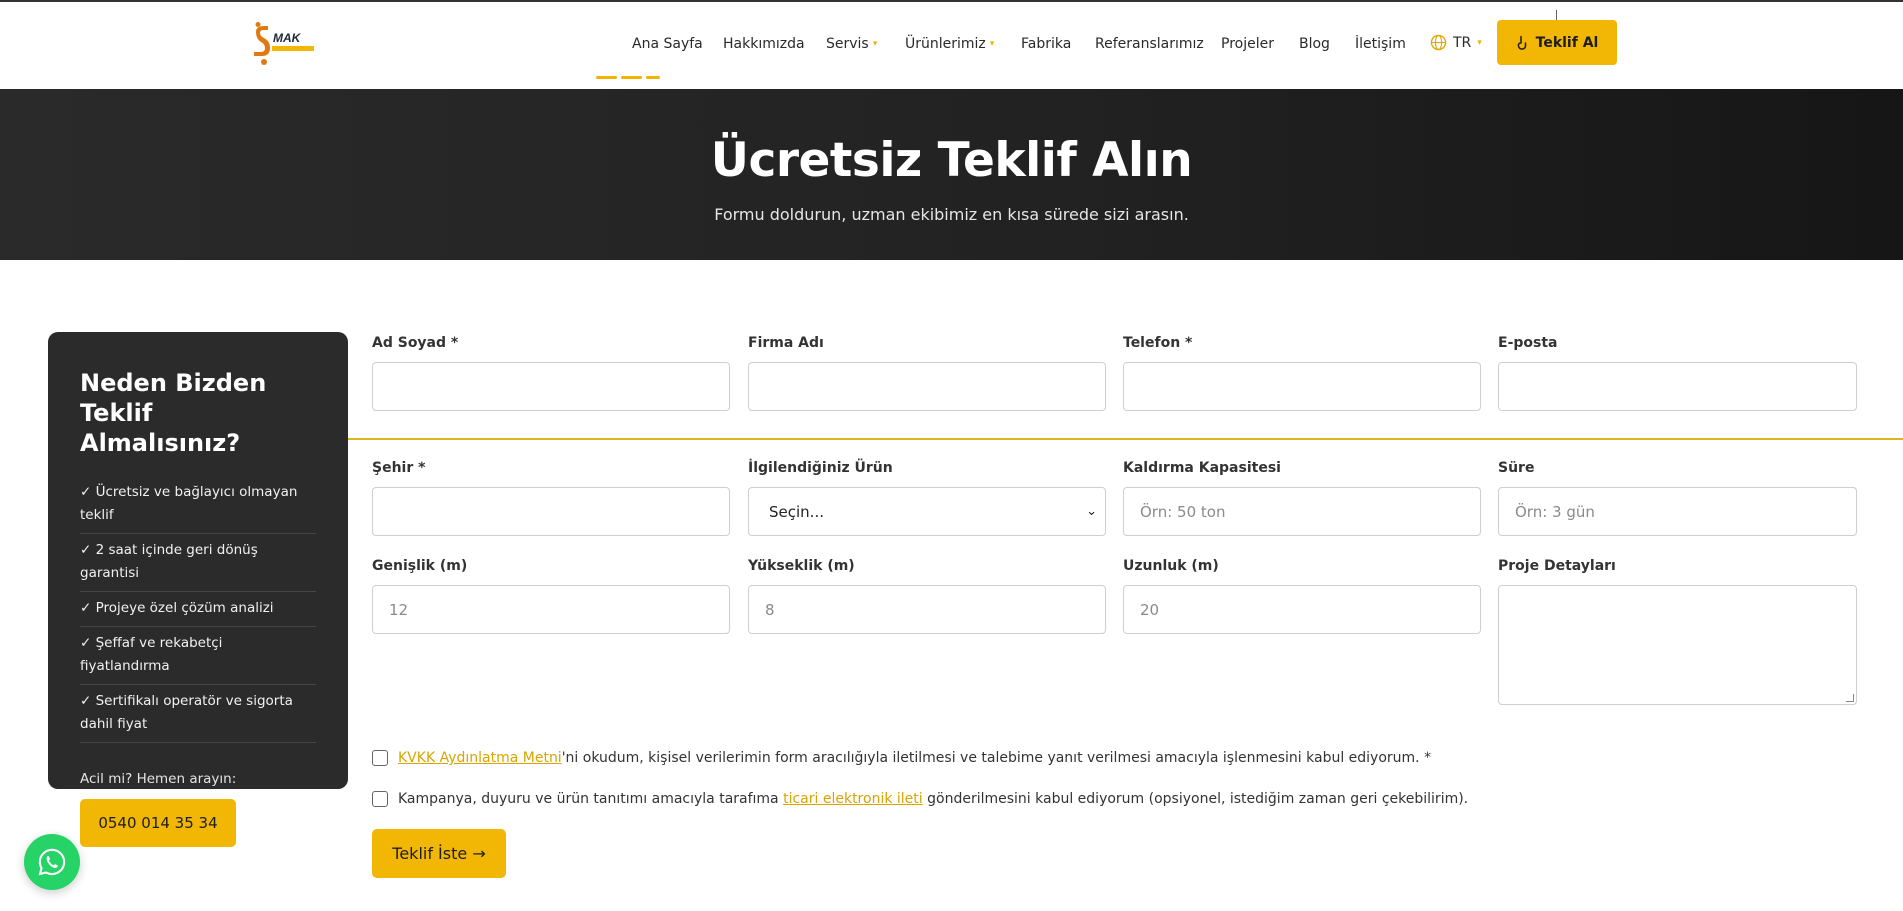 This screenshot has width=1903, height=911. I want to click on nav-item-fabrika: Fabrika, so click(1046, 44).